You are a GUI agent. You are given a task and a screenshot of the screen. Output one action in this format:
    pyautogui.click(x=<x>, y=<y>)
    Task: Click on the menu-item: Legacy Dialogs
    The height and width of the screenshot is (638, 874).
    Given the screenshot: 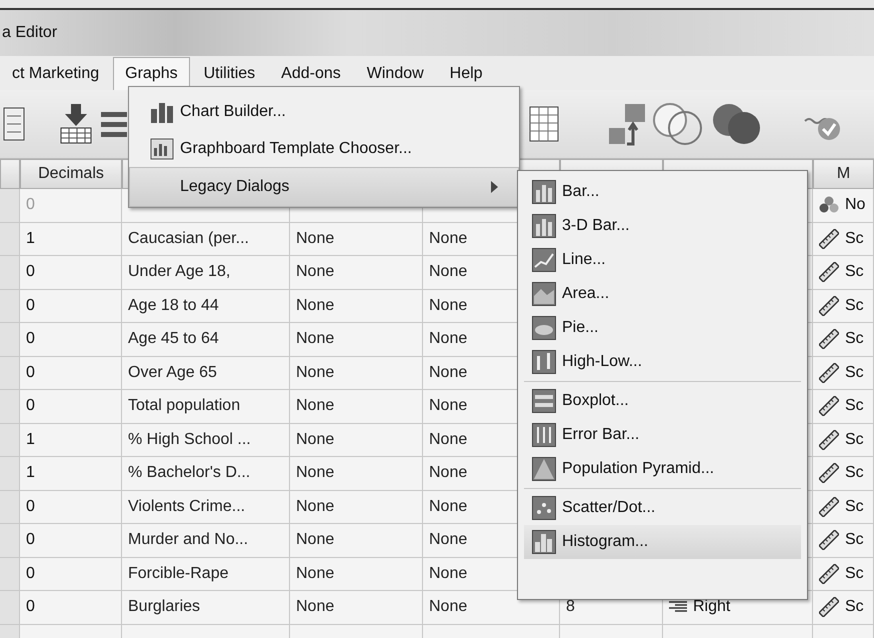 What is the action you would take?
    pyautogui.click(x=324, y=187)
    